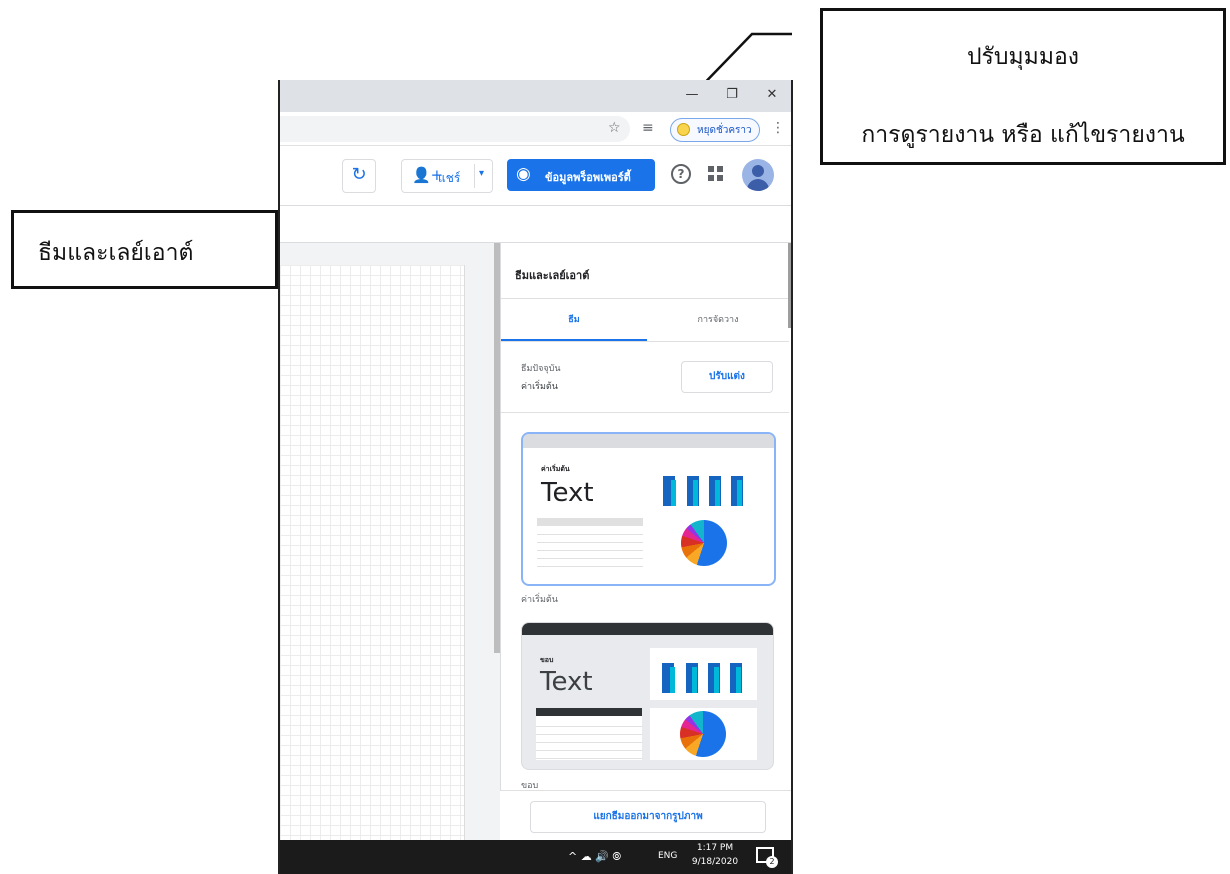  Describe the element at coordinates (535, 96) in the screenshot. I see `title-bar: — ❐ ✕` at that location.